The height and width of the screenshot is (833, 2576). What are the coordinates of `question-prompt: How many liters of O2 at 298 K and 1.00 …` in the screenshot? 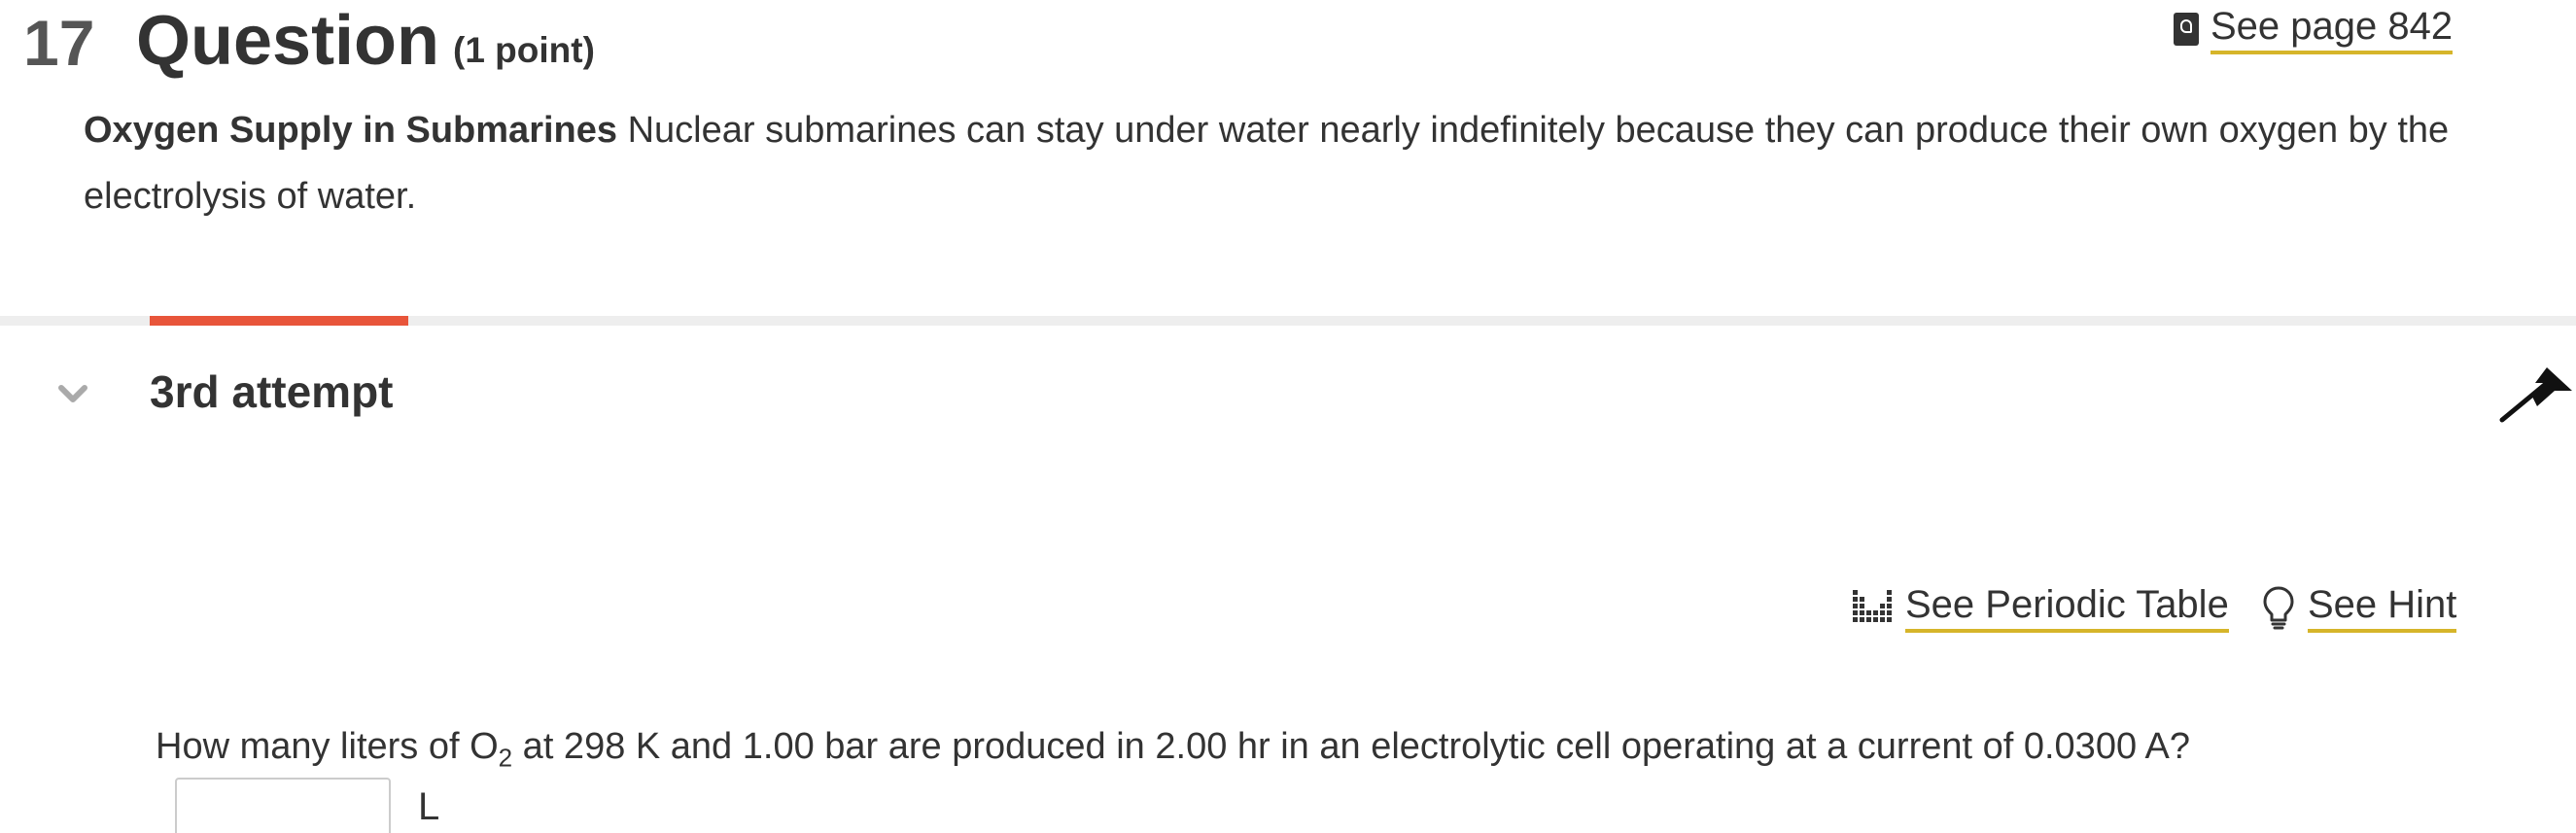 It's located at (1173, 752).